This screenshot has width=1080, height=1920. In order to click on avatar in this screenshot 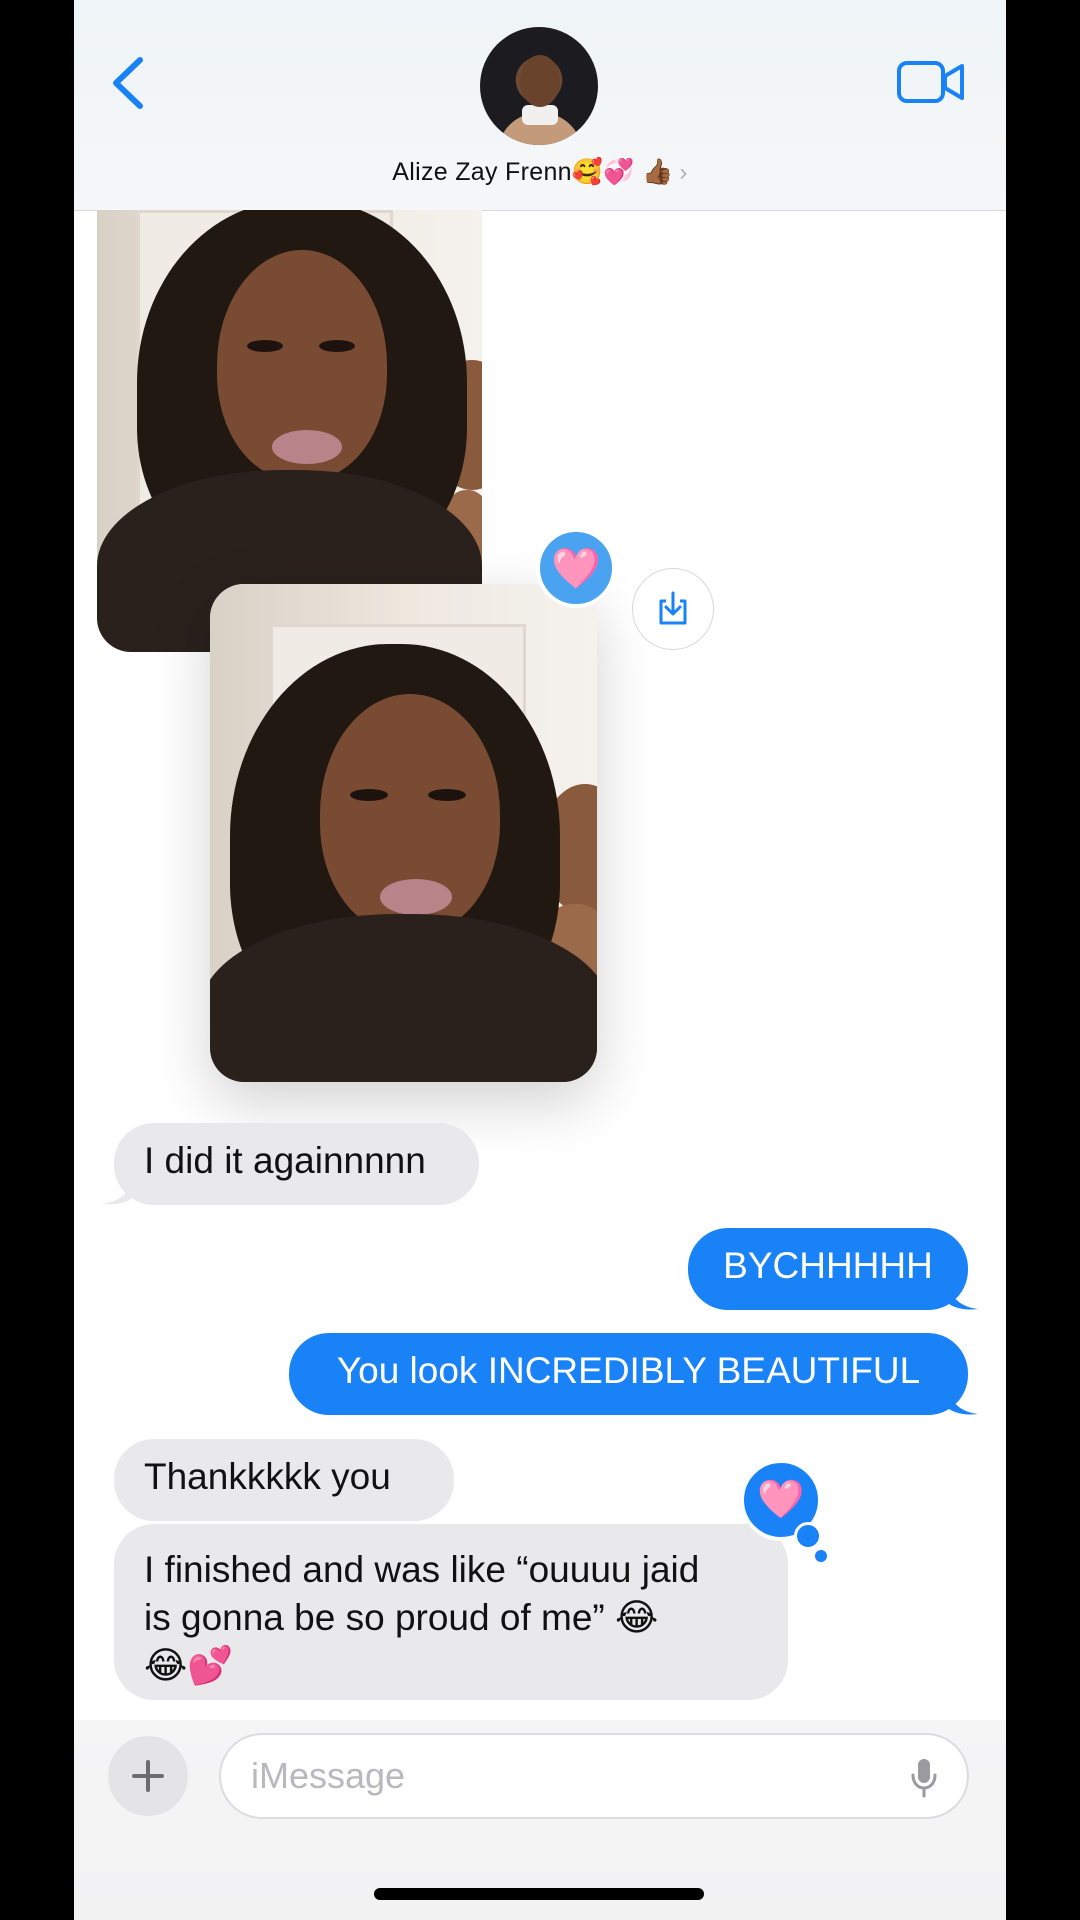, I will do `click(539, 86)`.